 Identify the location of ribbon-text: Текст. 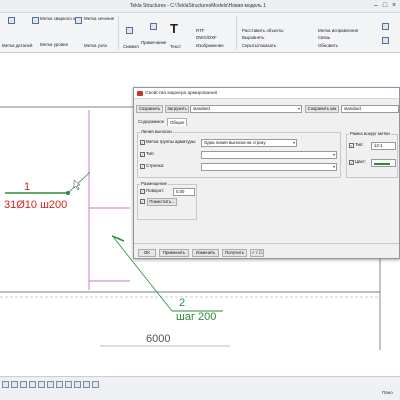
(175, 46).